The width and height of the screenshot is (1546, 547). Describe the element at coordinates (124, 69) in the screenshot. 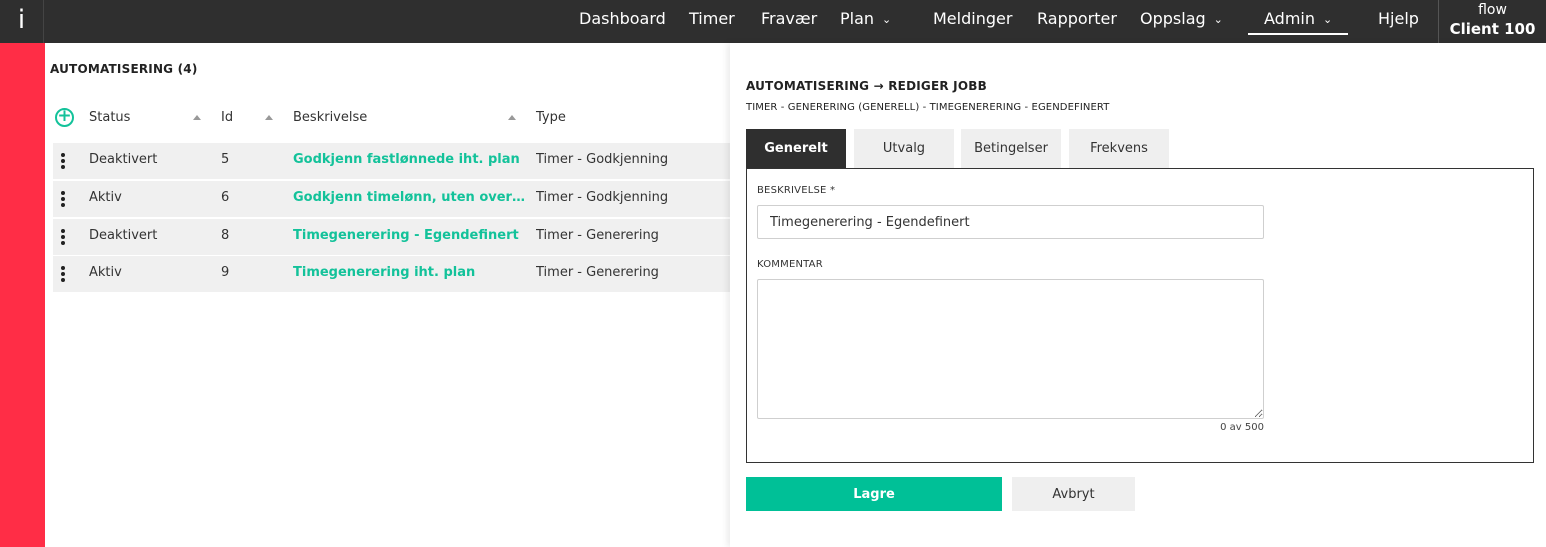

I see `list-title: AUTOMATISERING (4)` at that location.